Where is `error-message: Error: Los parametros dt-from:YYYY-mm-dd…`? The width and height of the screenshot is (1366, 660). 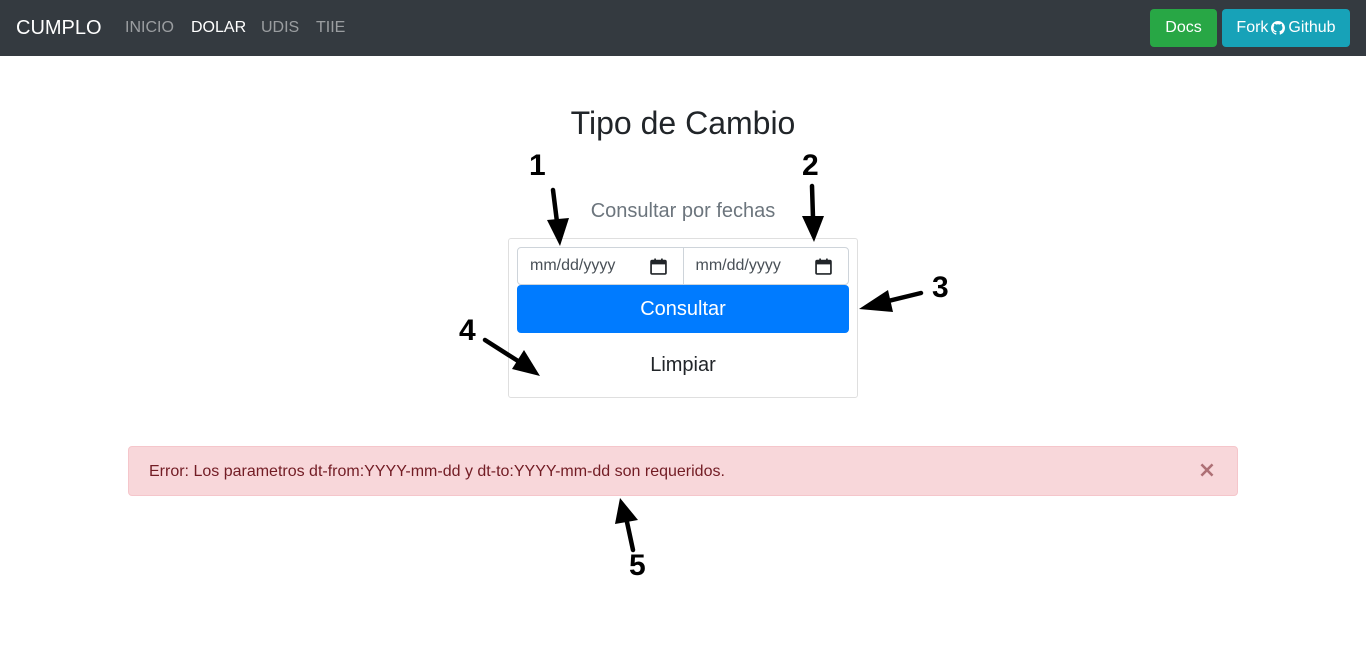 error-message: Error: Los parametros dt-from:YYYY-mm-dd… is located at coordinates (437, 471).